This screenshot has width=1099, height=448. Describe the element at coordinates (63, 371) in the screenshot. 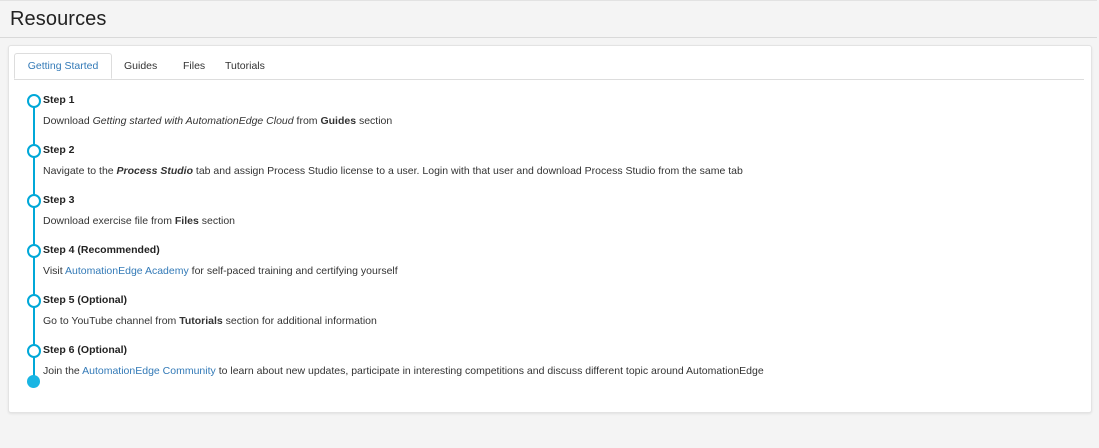

I see `step-6-text: Join the` at that location.